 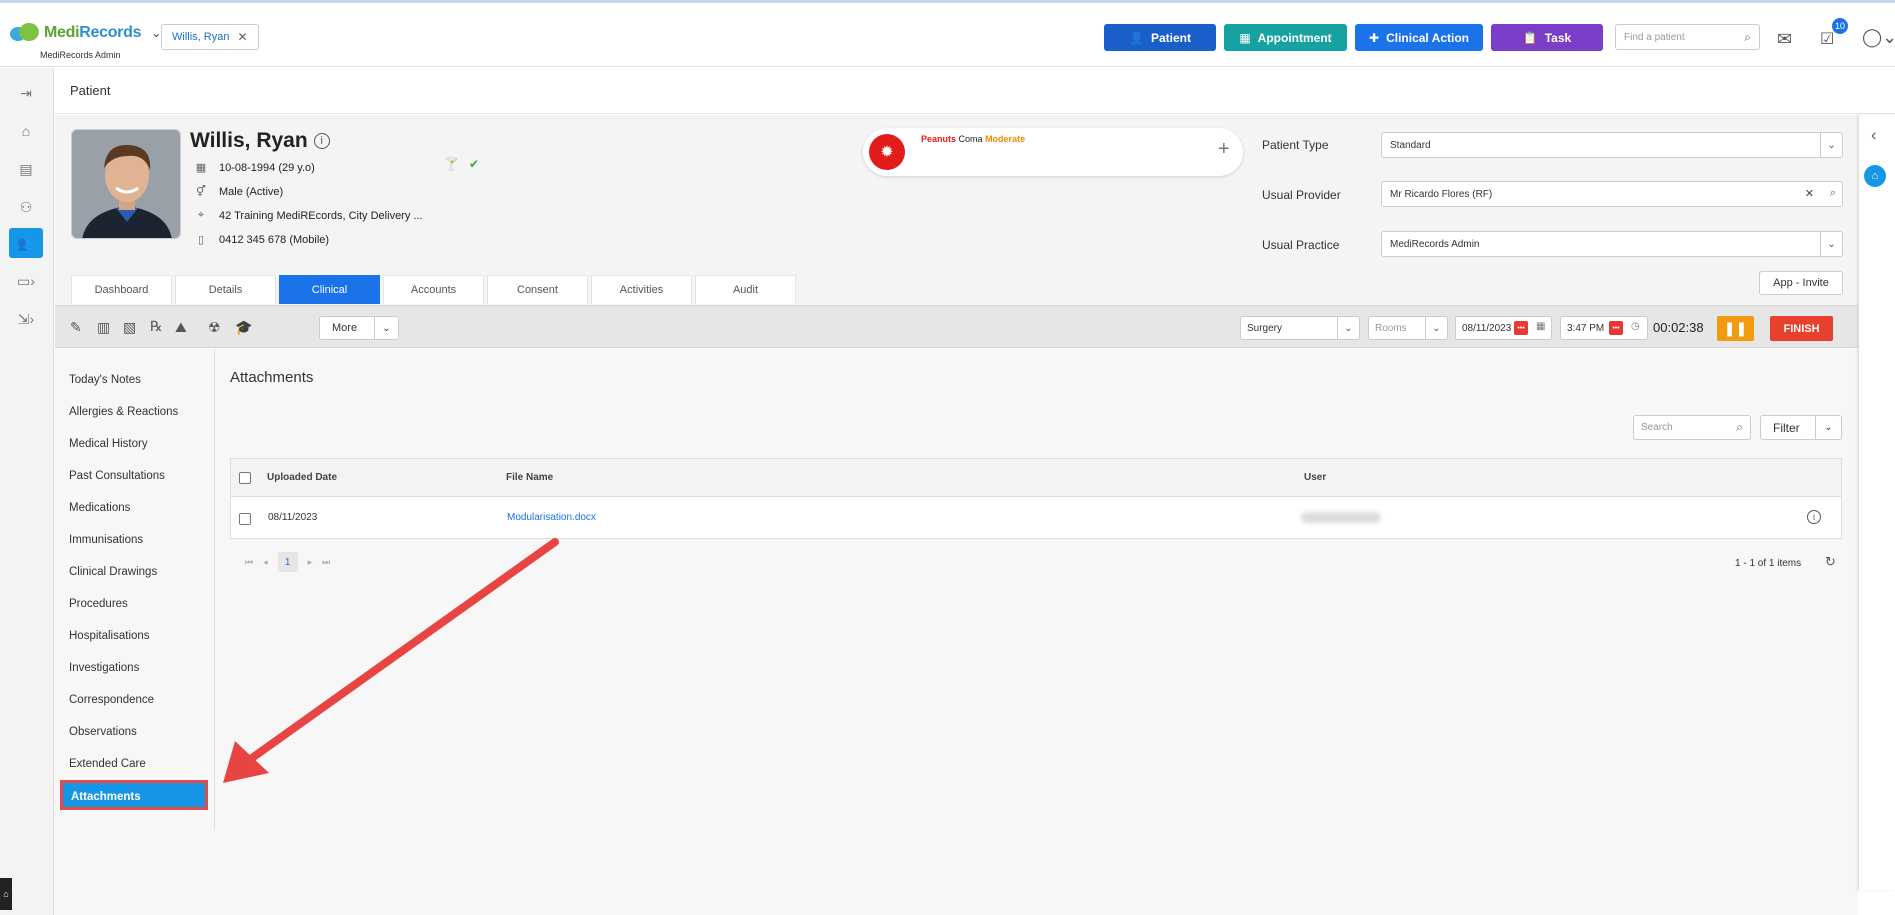 I want to click on document-chart-icon: ▧, so click(x=129, y=327).